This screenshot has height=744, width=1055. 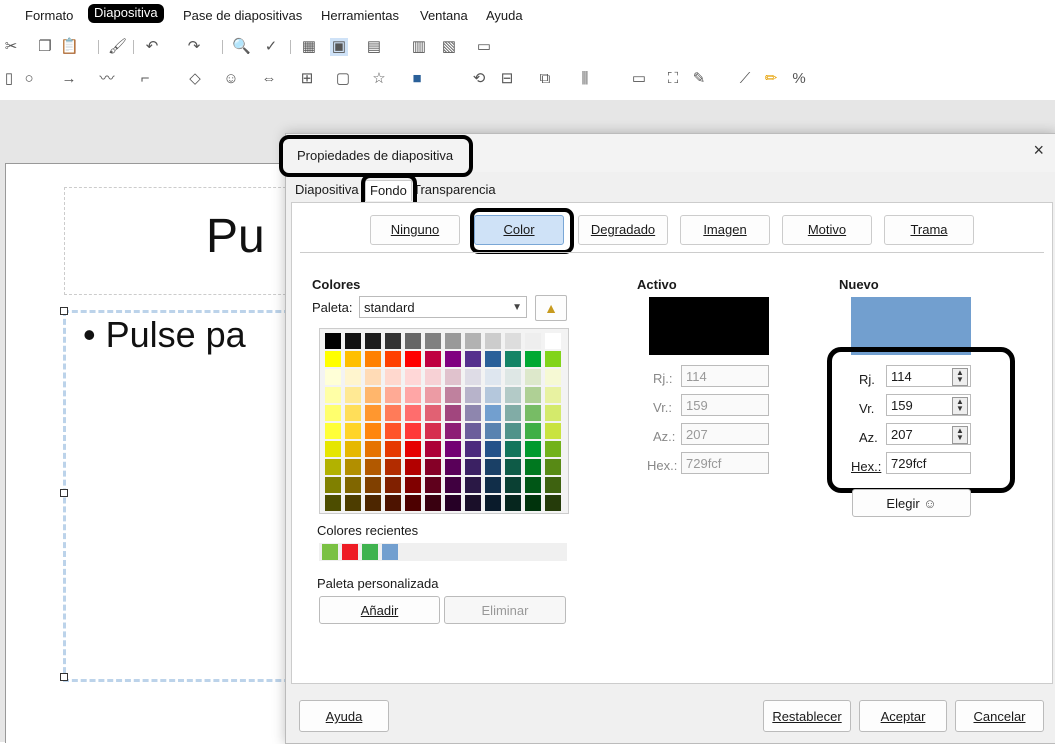 I want to click on cut-icon: ✂, so click(x=11, y=47).